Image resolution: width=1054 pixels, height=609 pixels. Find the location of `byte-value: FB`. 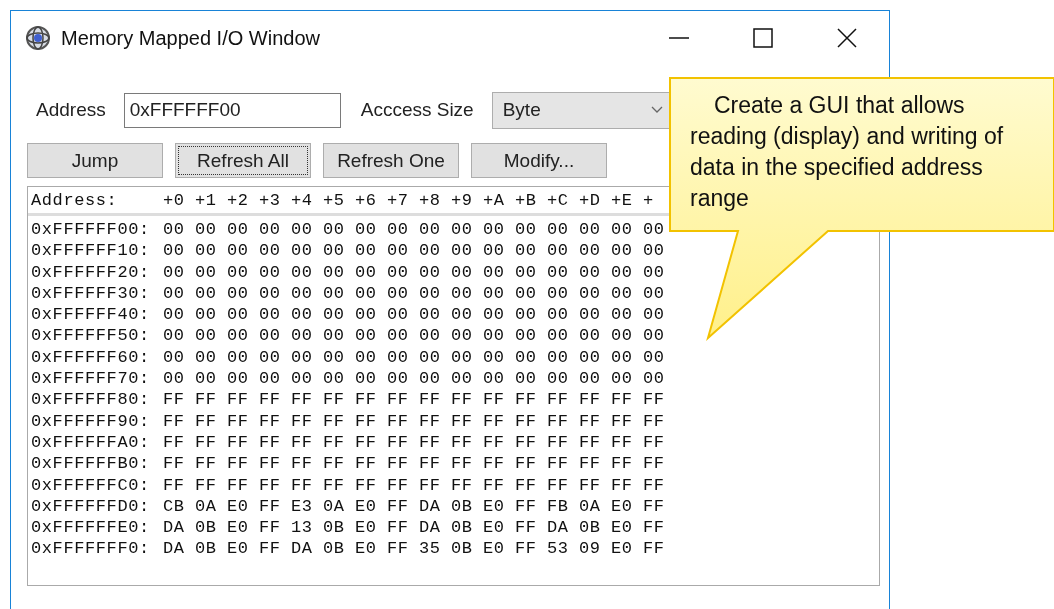

byte-value: FB is located at coordinates (558, 506).